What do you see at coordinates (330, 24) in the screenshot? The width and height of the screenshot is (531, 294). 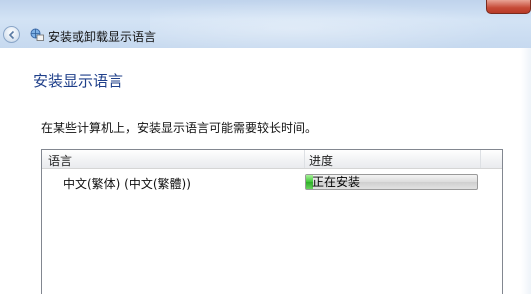 I see `title-bar-glass` at bounding box center [330, 24].